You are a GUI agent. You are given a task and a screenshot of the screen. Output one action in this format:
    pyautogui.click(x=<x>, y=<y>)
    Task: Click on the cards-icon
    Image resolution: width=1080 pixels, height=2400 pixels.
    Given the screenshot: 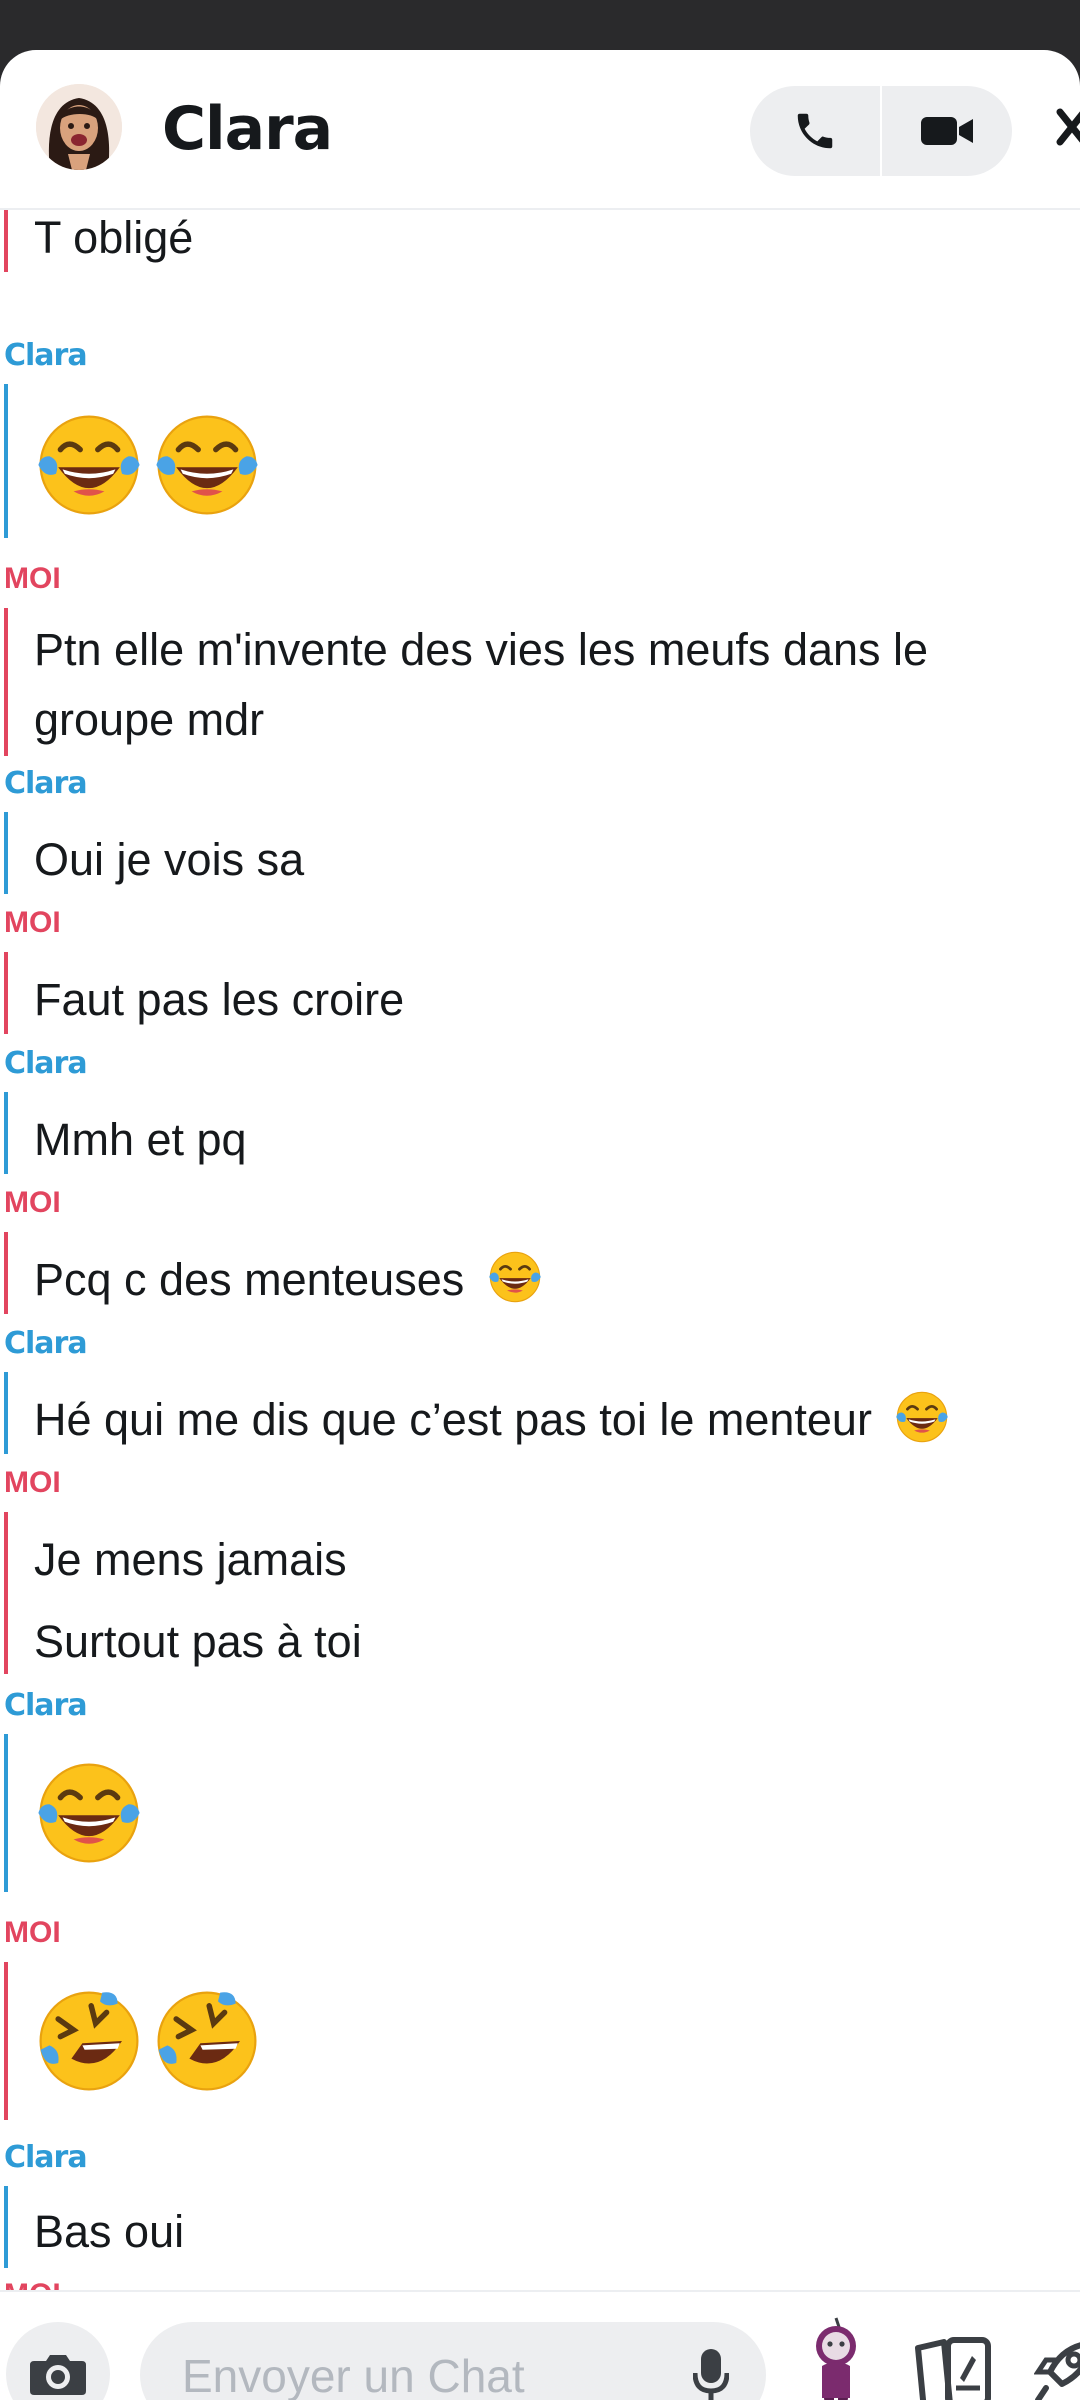 What is the action you would take?
    pyautogui.click(x=953, y=2368)
    